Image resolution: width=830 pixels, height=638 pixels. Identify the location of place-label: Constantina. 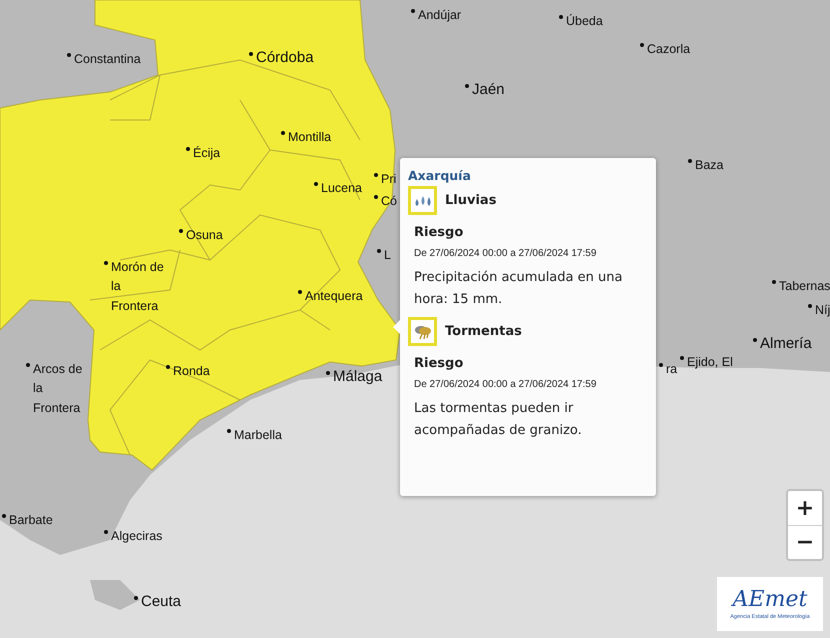
(107, 59).